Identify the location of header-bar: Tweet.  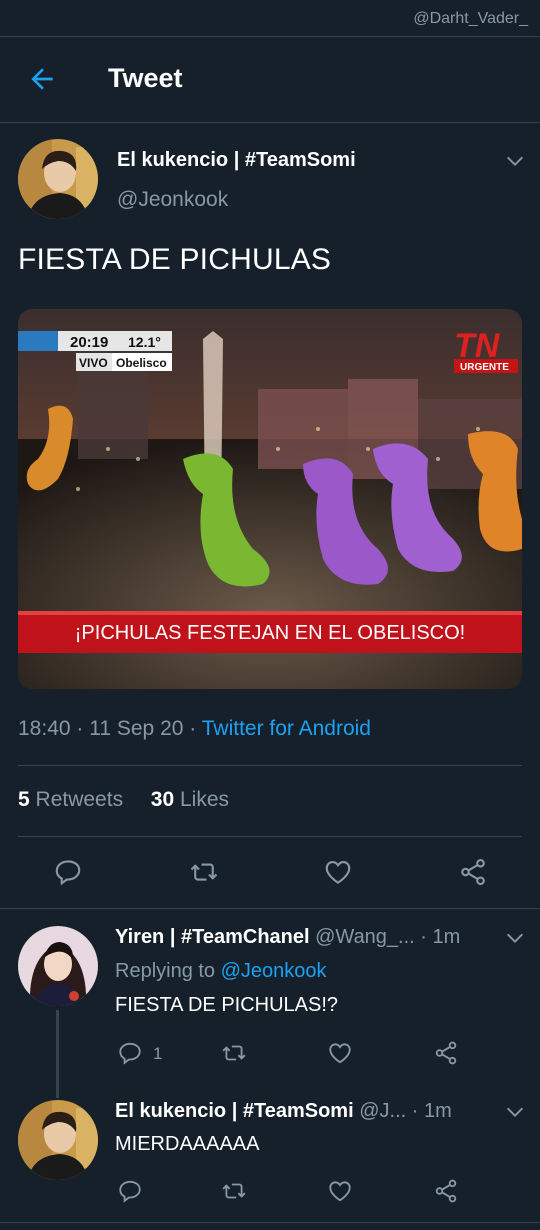
(270, 80).